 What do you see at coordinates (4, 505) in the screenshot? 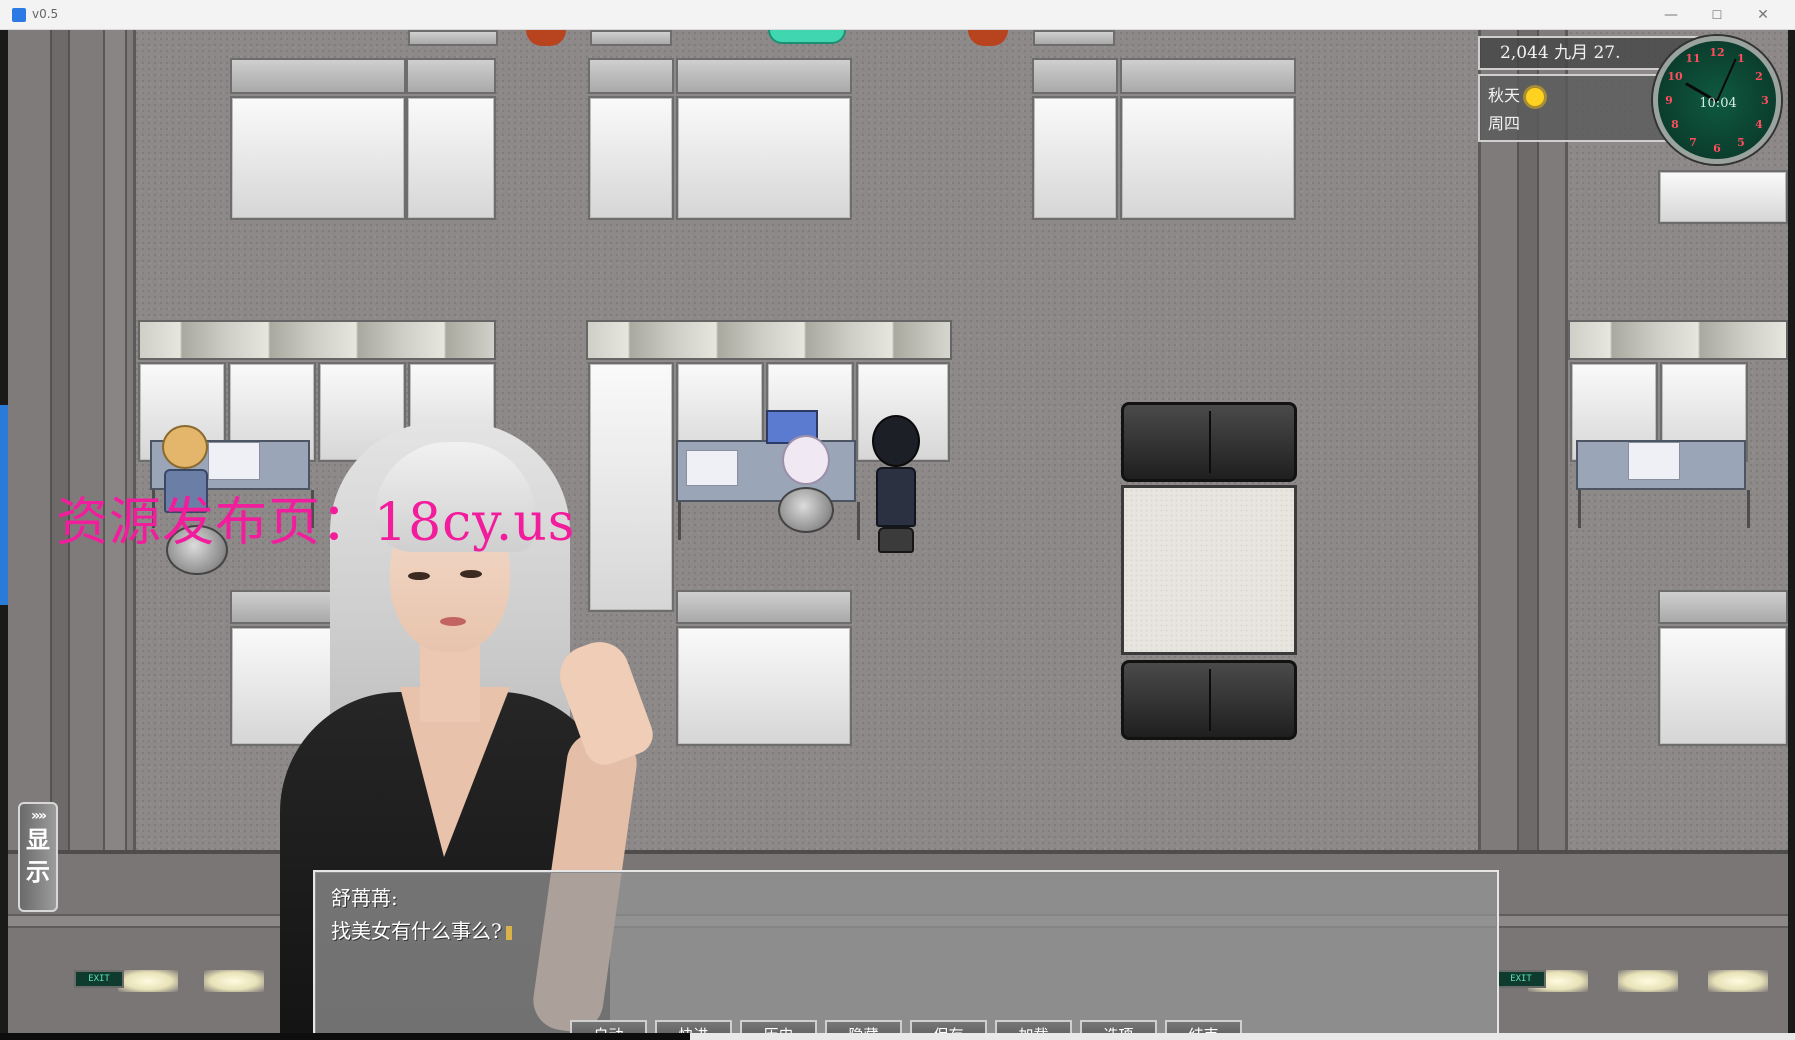
I see `desktop-edge` at bounding box center [4, 505].